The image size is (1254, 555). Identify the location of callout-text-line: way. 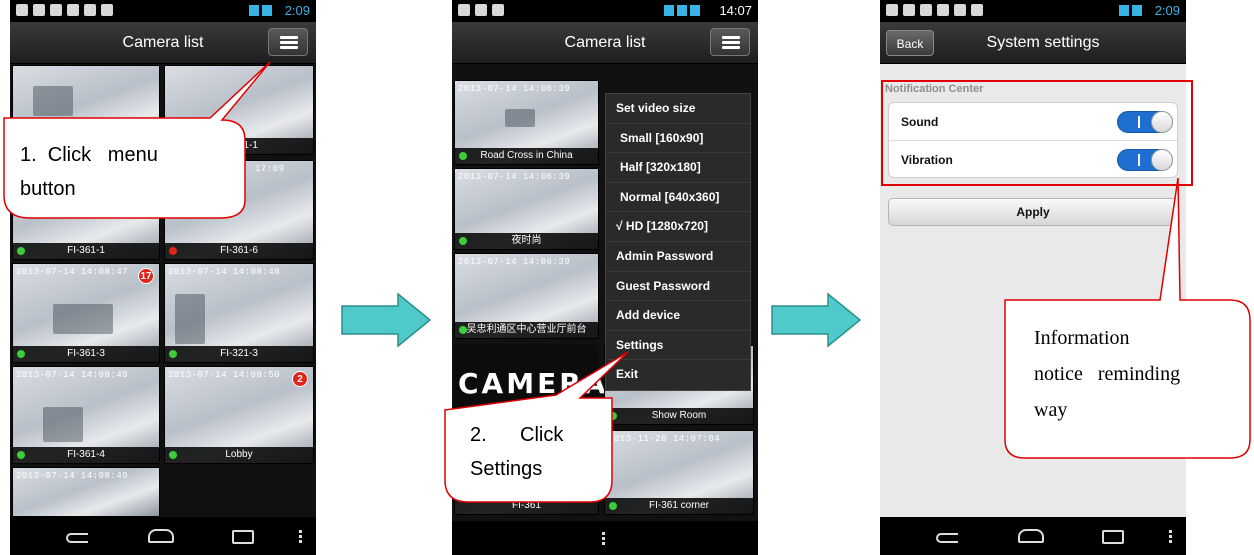
(1051, 410).